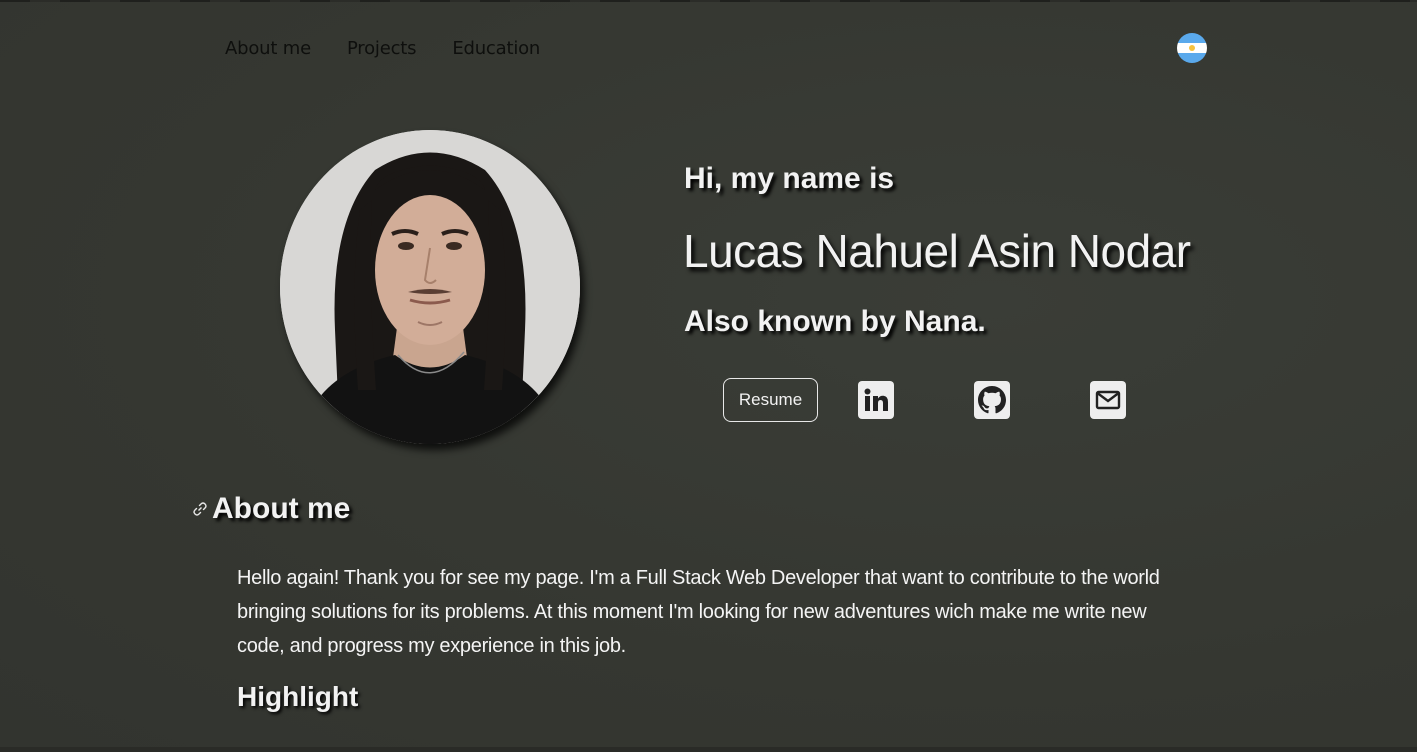 The width and height of the screenshot is (1417, 752). I want to click on hero-name: Lucas Nahuel Asin Nodar, so click(937, 251).